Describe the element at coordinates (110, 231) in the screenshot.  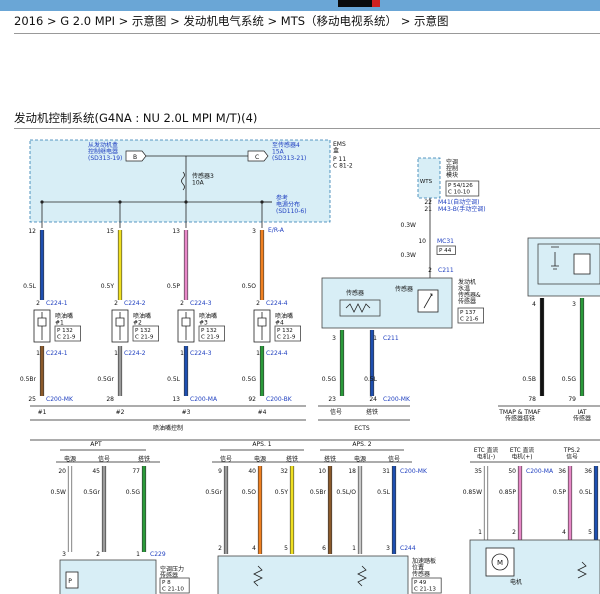
I see `injector-2-top-pin: 15` at that location.